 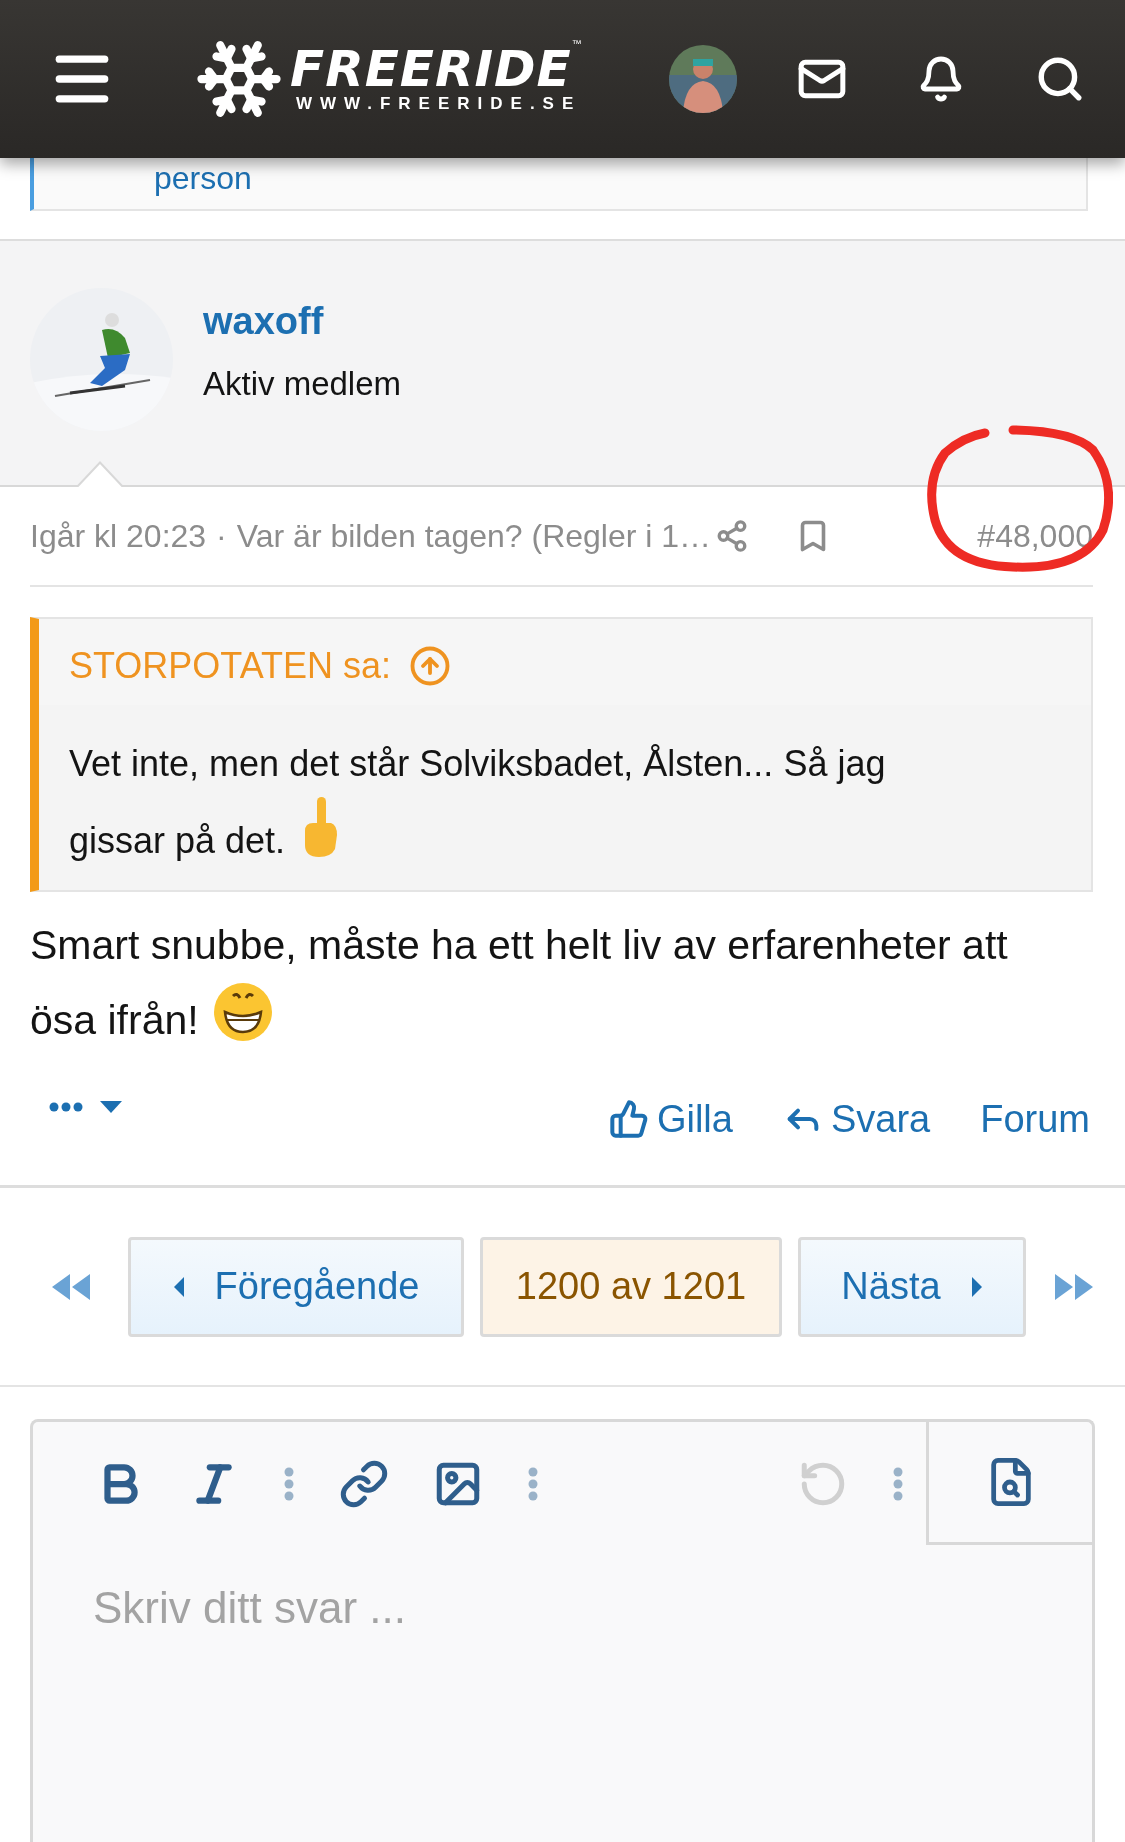 I want to click on link-text: person, so click(x=203, y=178).